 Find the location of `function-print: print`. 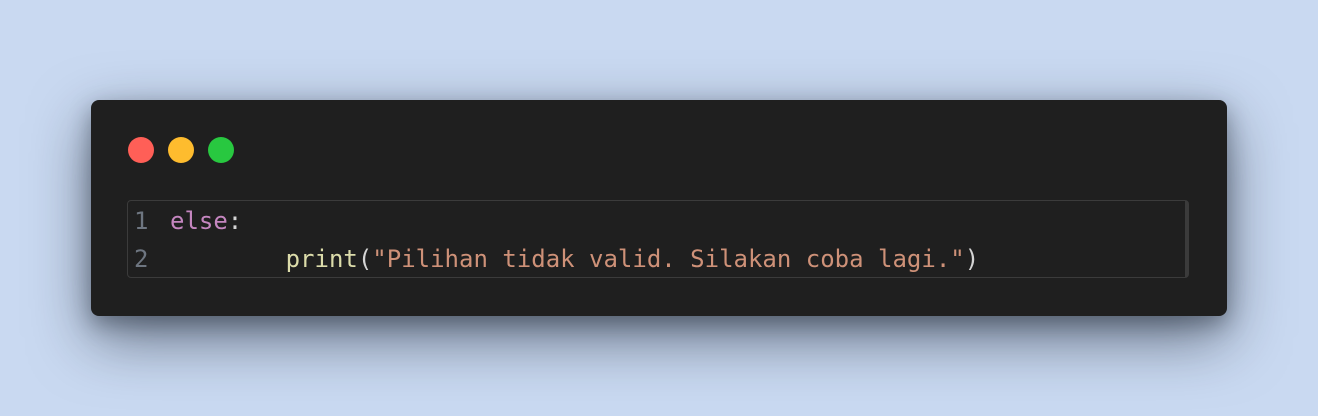

function-print: print is located at coordinates (321, 259).